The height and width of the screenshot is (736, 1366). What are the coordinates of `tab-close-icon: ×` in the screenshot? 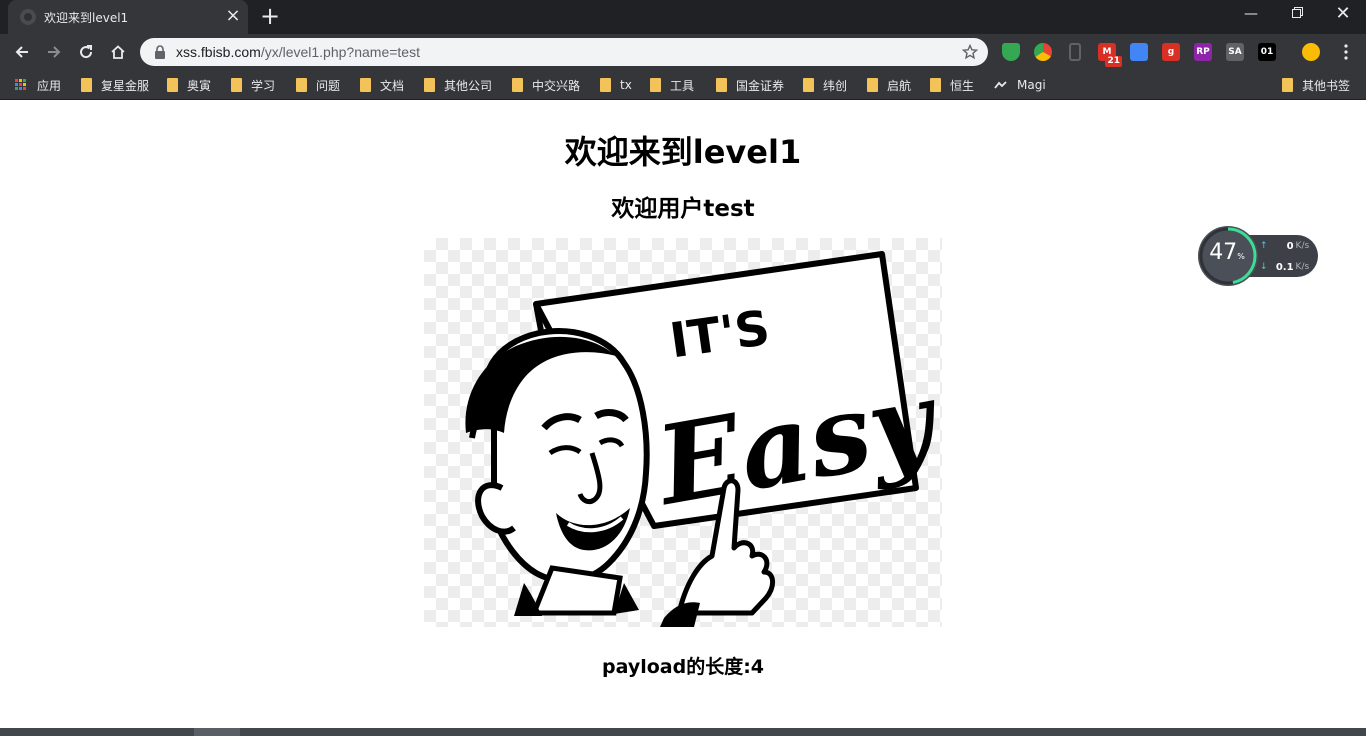 It's located at (233, 17).